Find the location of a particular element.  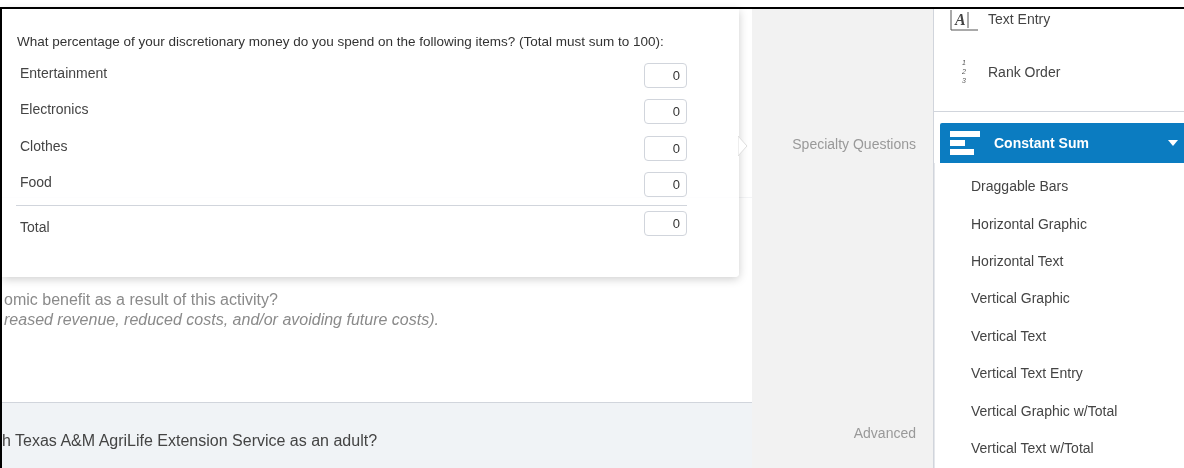

item-label: Clothes is located at coordinates (44, 146).